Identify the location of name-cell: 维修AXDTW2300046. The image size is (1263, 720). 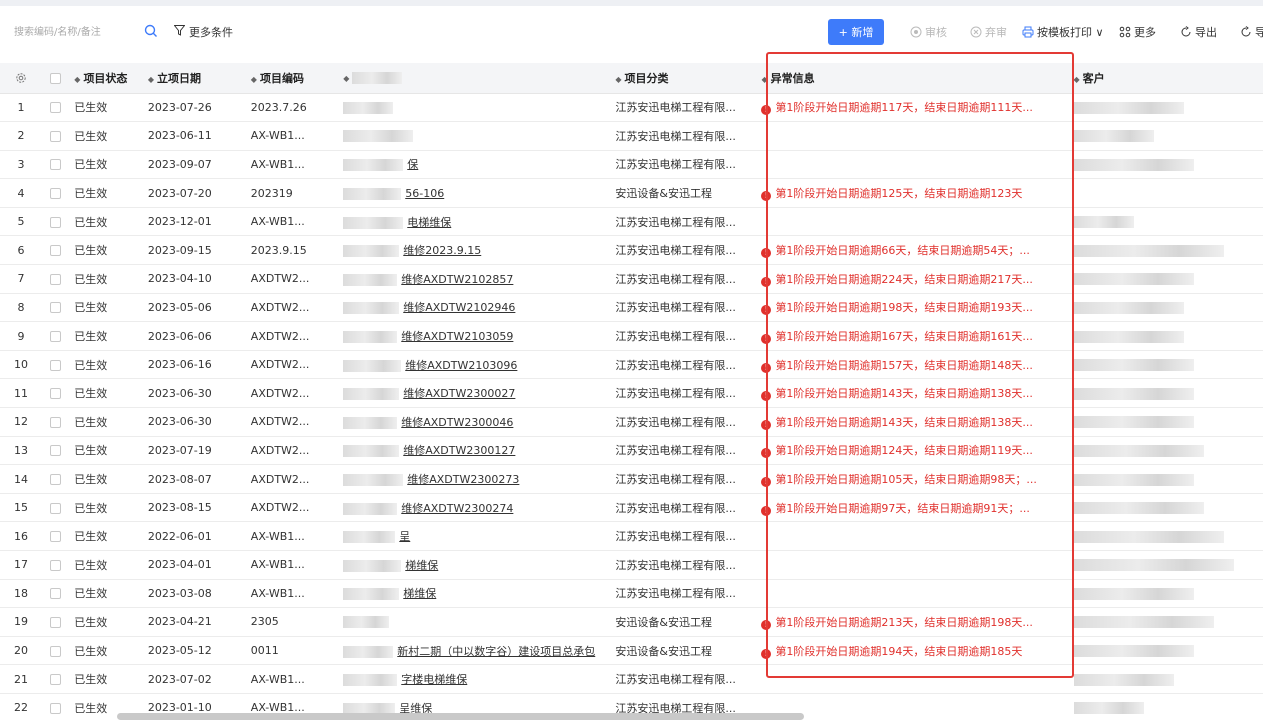
(473, 422).